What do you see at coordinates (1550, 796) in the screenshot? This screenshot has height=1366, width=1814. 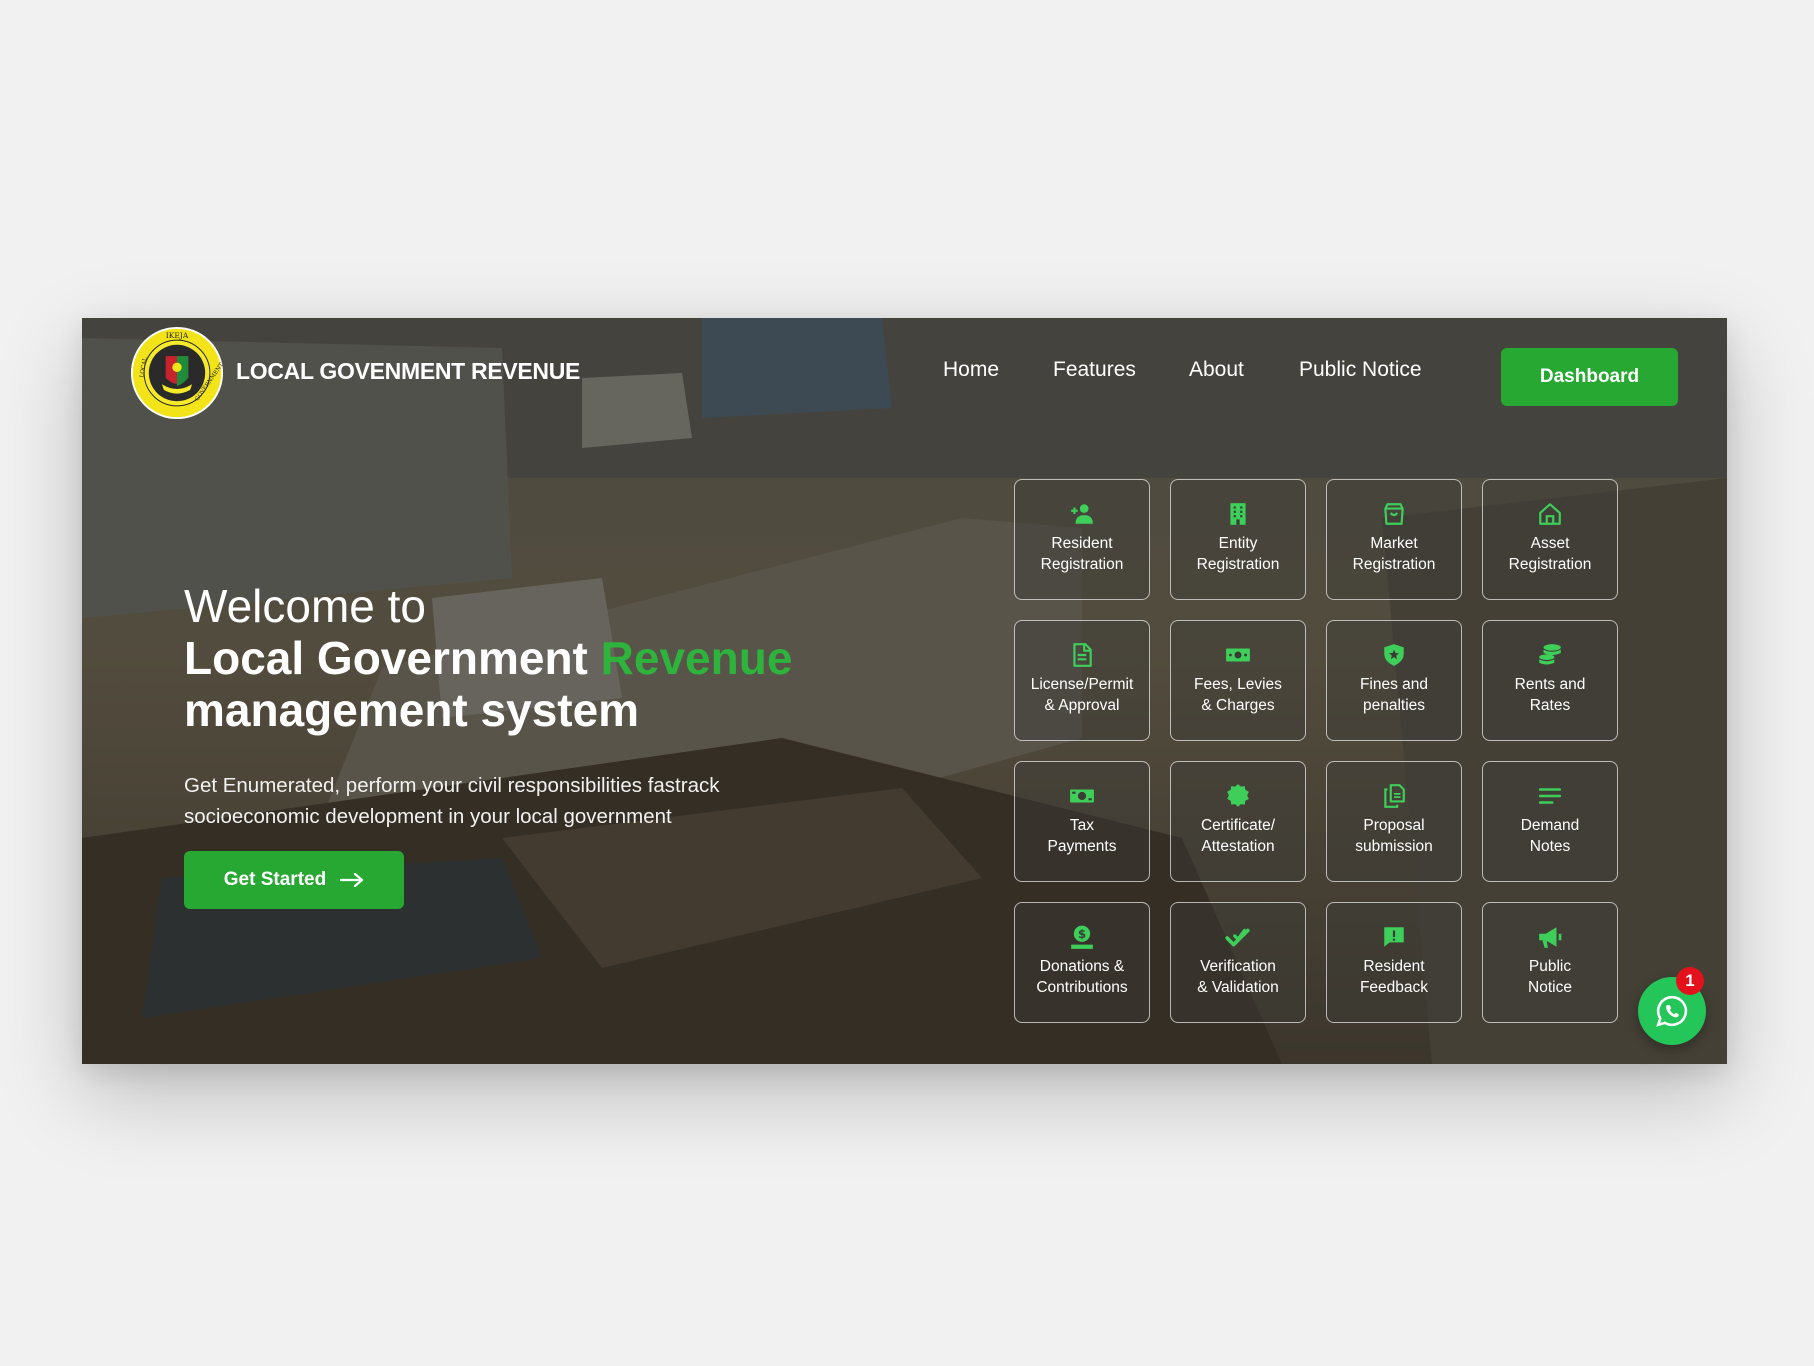 I see `lines-icon` at bounding box center [1550, 796].